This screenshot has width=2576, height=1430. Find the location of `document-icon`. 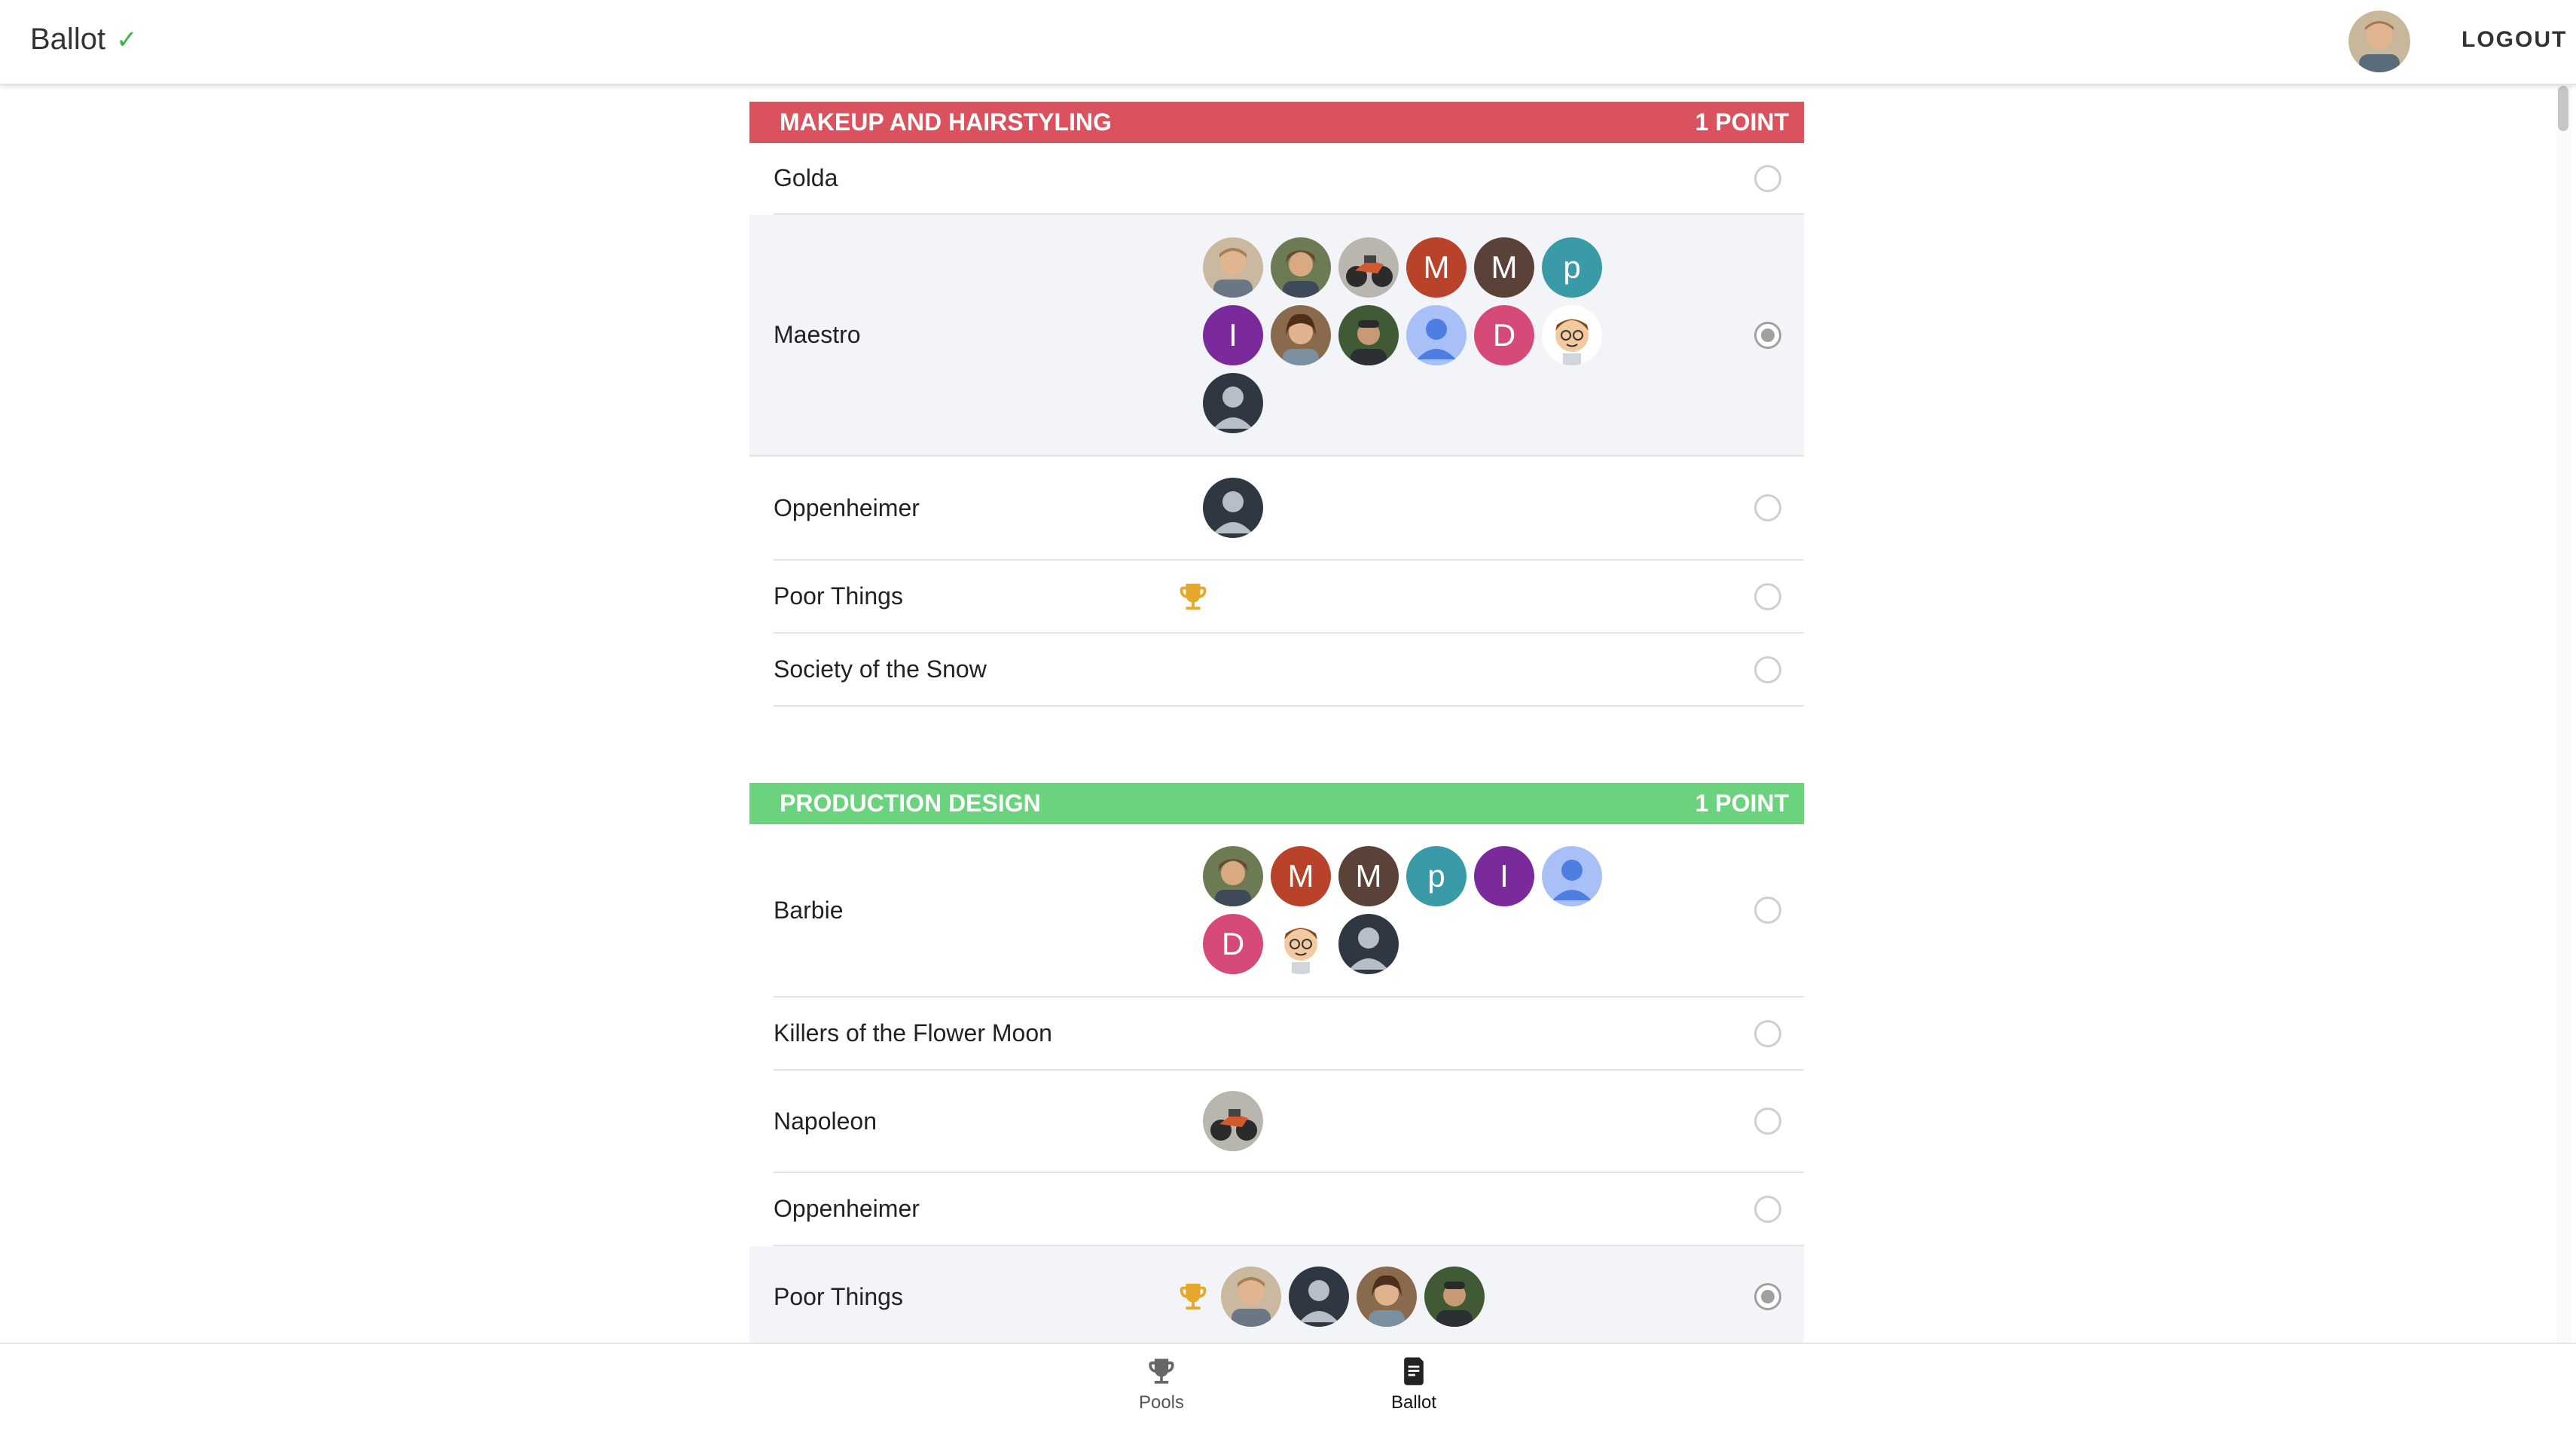

document-icon is located at coordinates (1414, 1372).